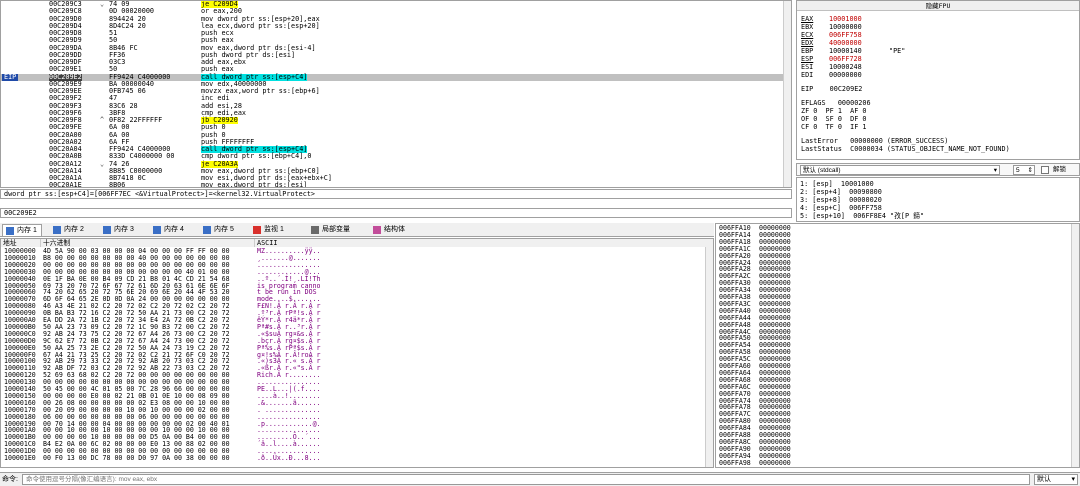 This screenshot has height=486, width=1080. I want to click on struct-icon, so click(377, 230).